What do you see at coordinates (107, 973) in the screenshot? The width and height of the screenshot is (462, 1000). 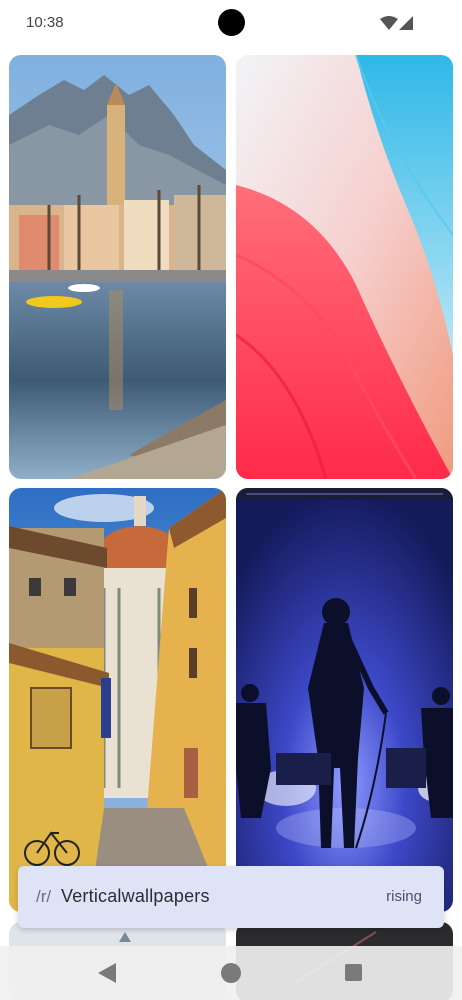 I see `back-icon` at bounding box center [107, 973].